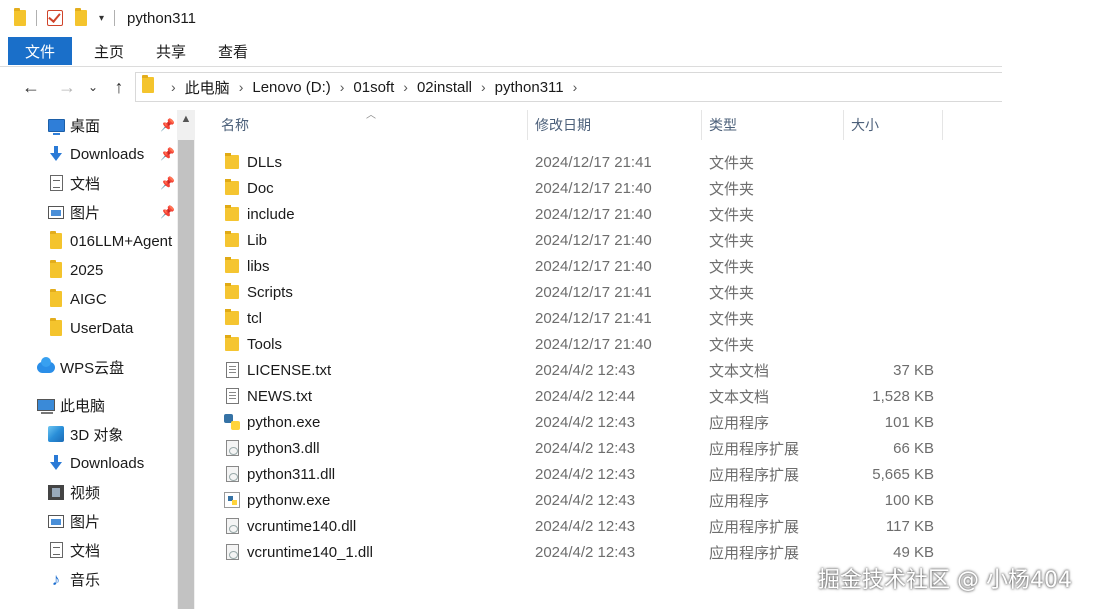  I want to click on quick-access-dropdown-icon: ▾, so click(101, 18).